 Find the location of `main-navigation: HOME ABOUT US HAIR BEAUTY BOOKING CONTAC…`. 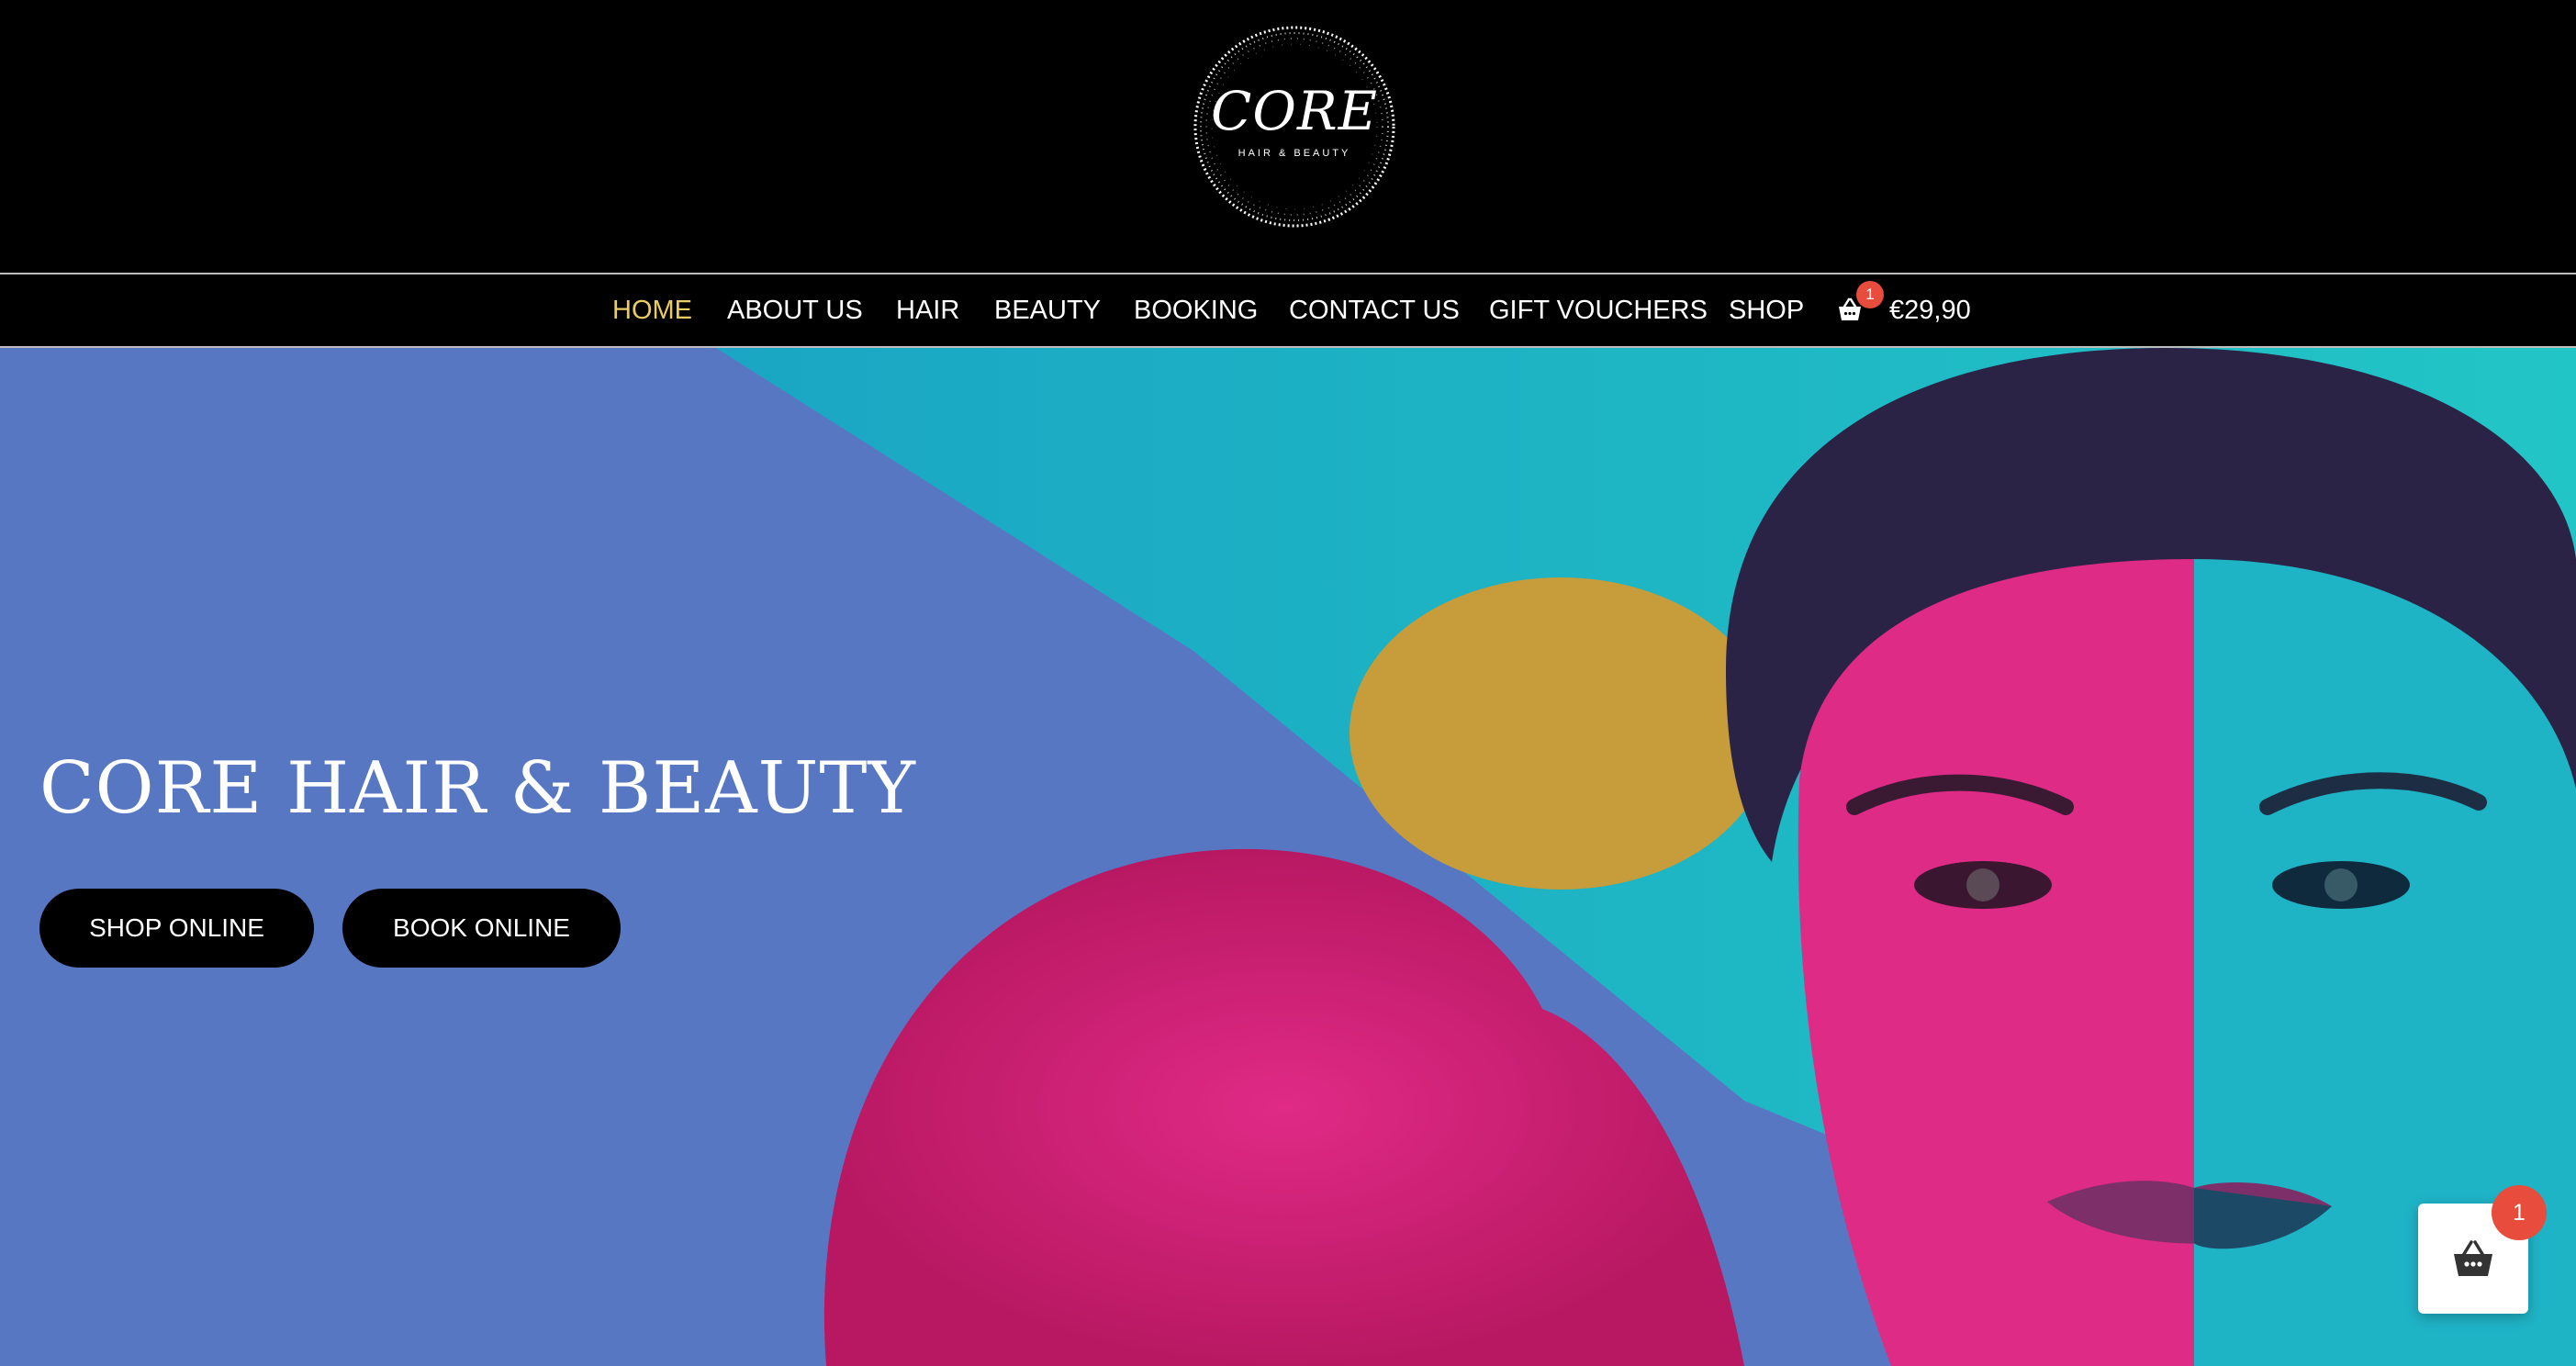

main-navigation: HOME ABOUT US HAIR BEAUTY BOOKING CONTAC… is located at coordinates (1288, 310).